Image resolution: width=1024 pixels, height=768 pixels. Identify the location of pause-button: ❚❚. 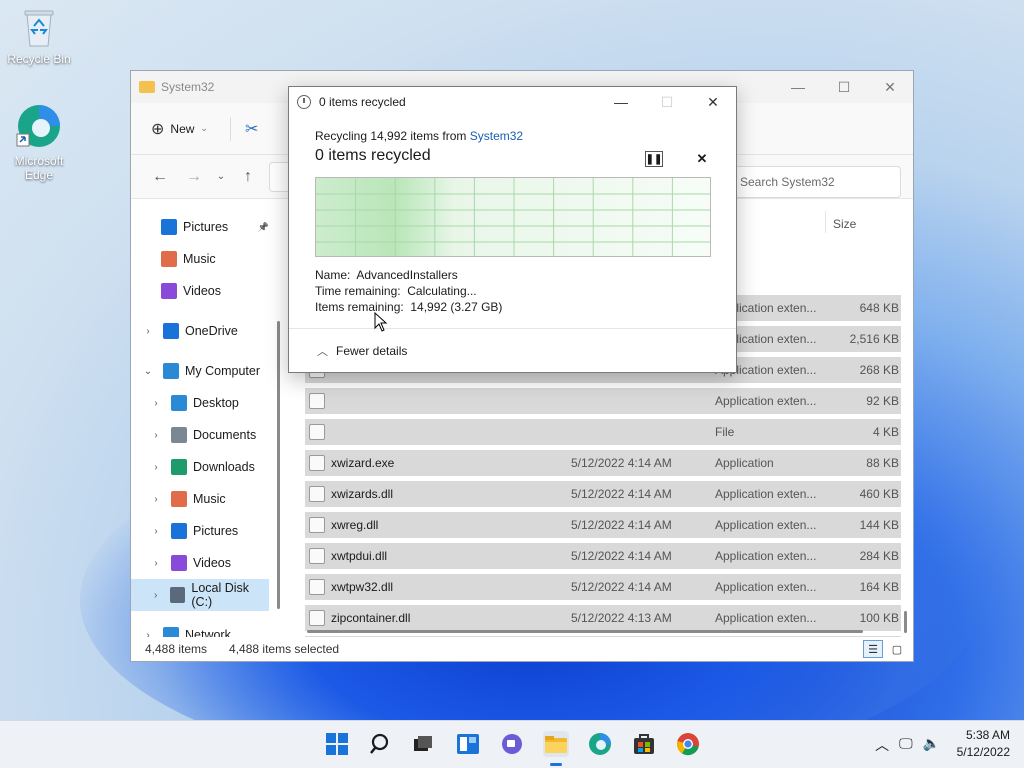
(654, 159).